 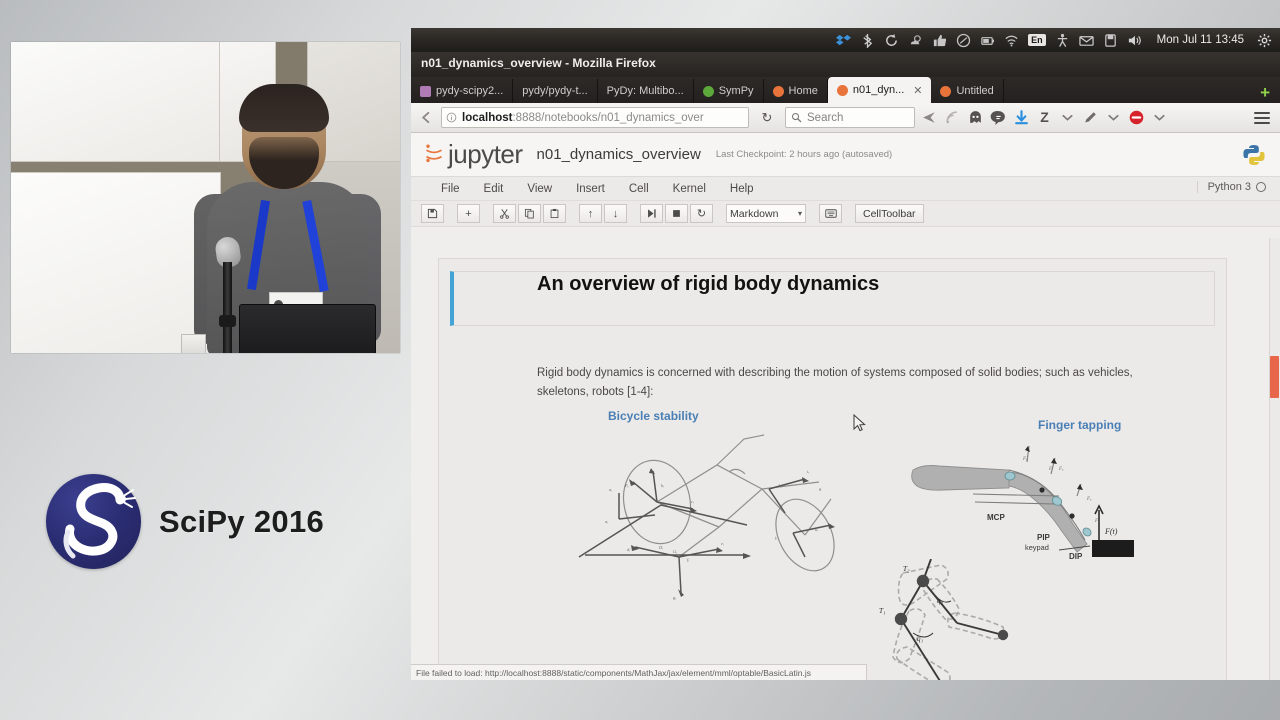 I want to click on removable-media-icon, so click(x=1110, y=40).